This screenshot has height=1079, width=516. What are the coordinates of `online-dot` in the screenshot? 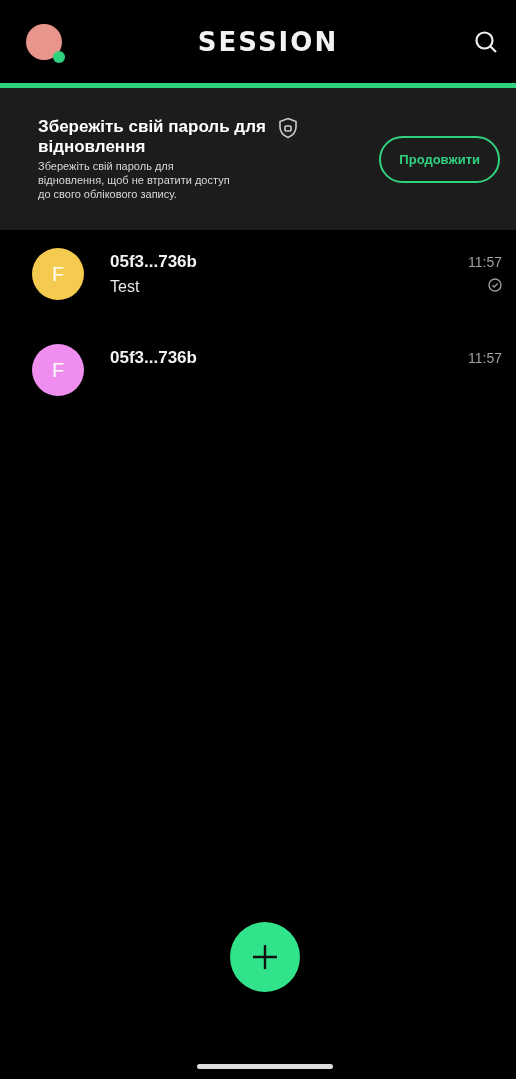 It's located at (59, 56).